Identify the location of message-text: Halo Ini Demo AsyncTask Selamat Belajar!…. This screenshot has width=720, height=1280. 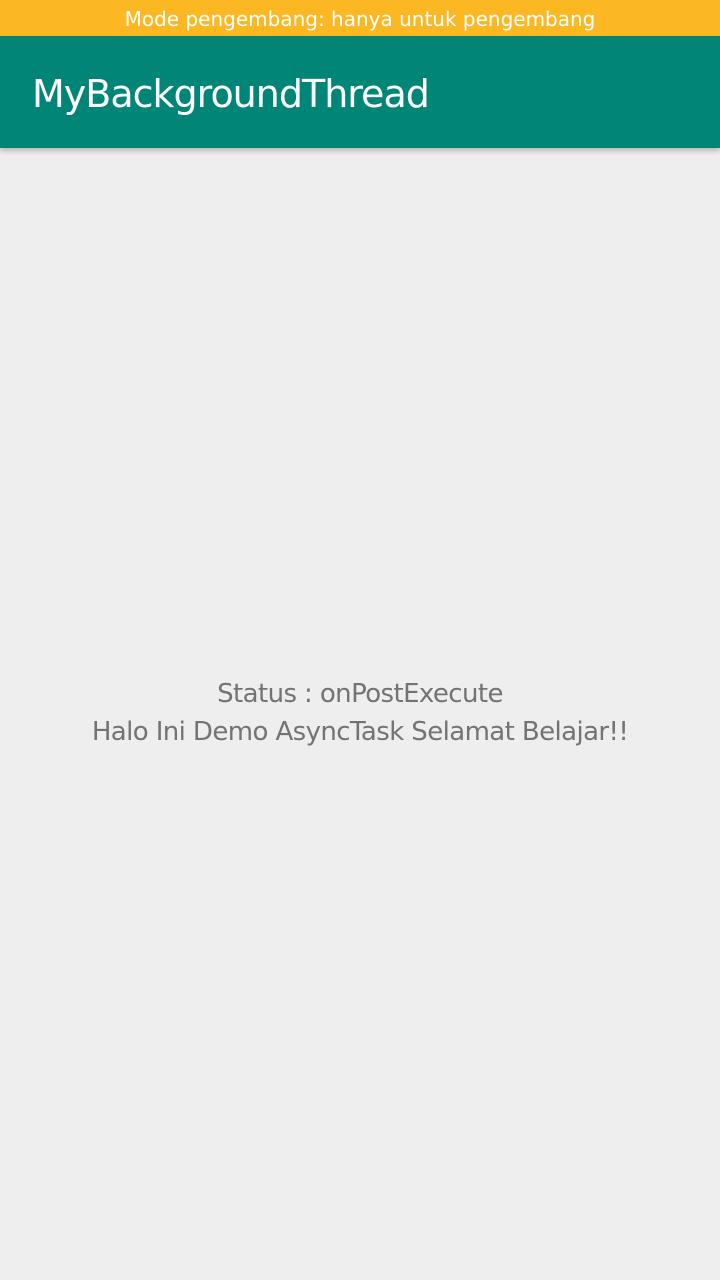
(360, 732).